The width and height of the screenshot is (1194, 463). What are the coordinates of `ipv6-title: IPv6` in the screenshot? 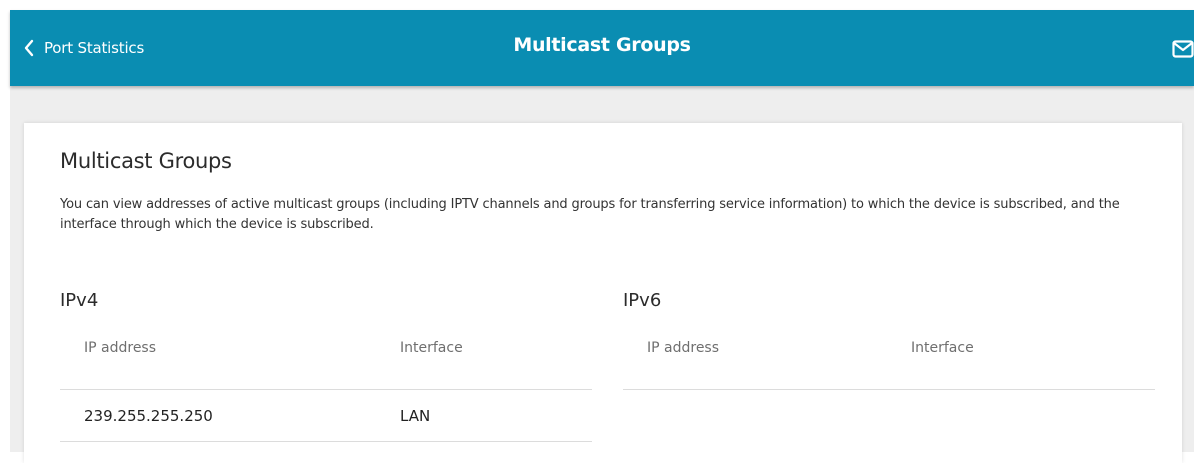 It's located at (642, 300).